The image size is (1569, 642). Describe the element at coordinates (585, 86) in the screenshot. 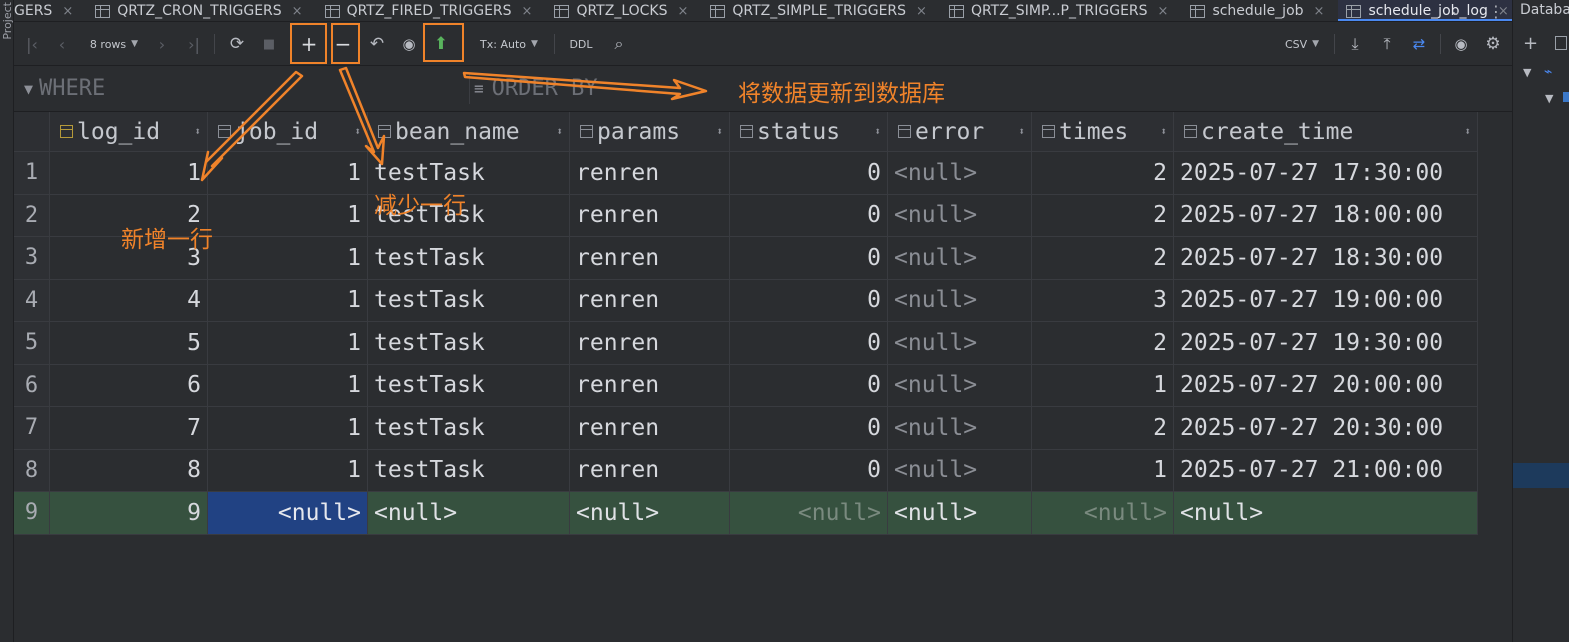

I see `arrow-to-submit-text` at that location.